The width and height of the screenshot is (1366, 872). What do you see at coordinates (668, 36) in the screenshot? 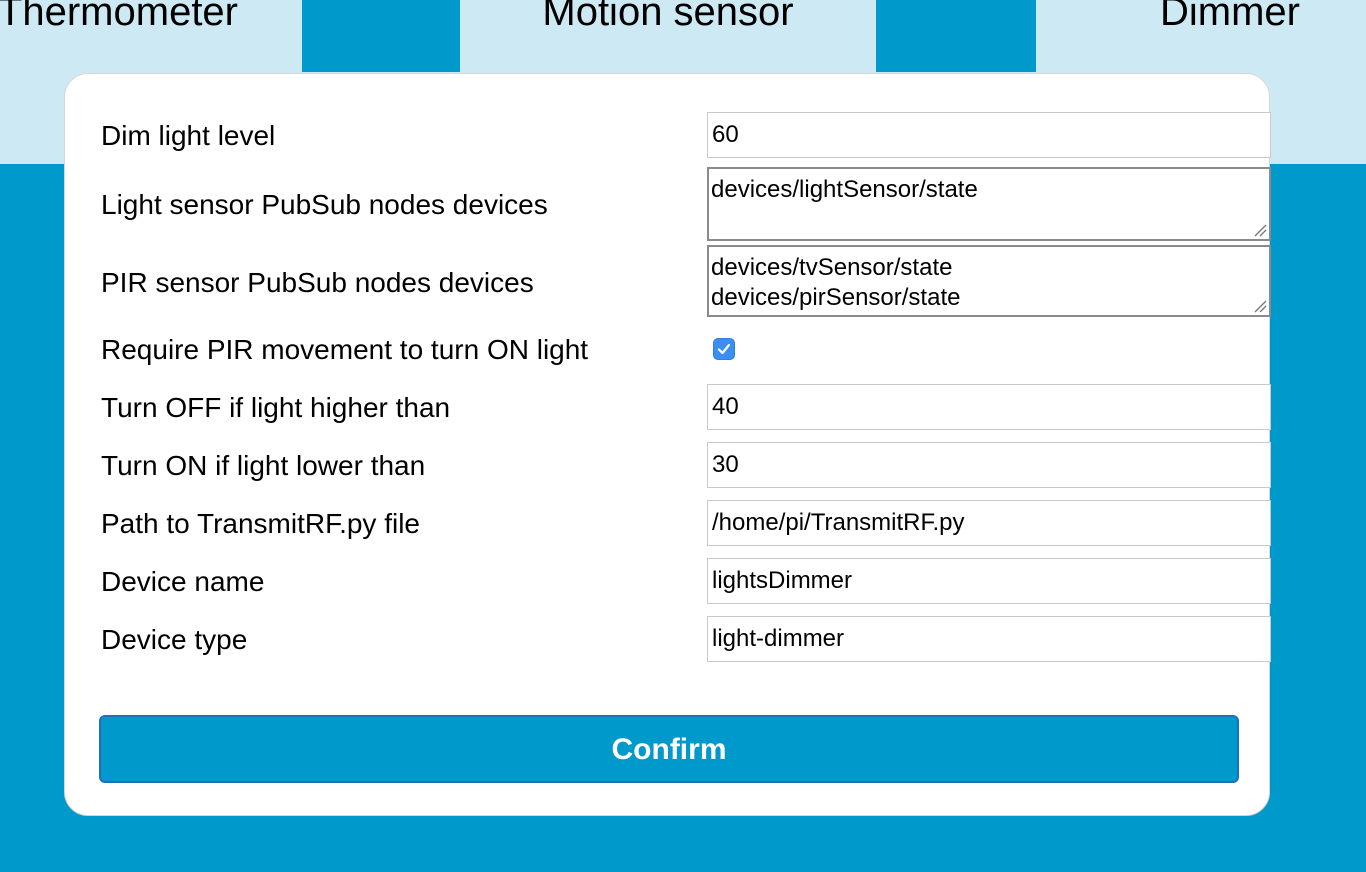
I see `tab-motion-sensor: Motion sensor` at bounding box center [668, 36].